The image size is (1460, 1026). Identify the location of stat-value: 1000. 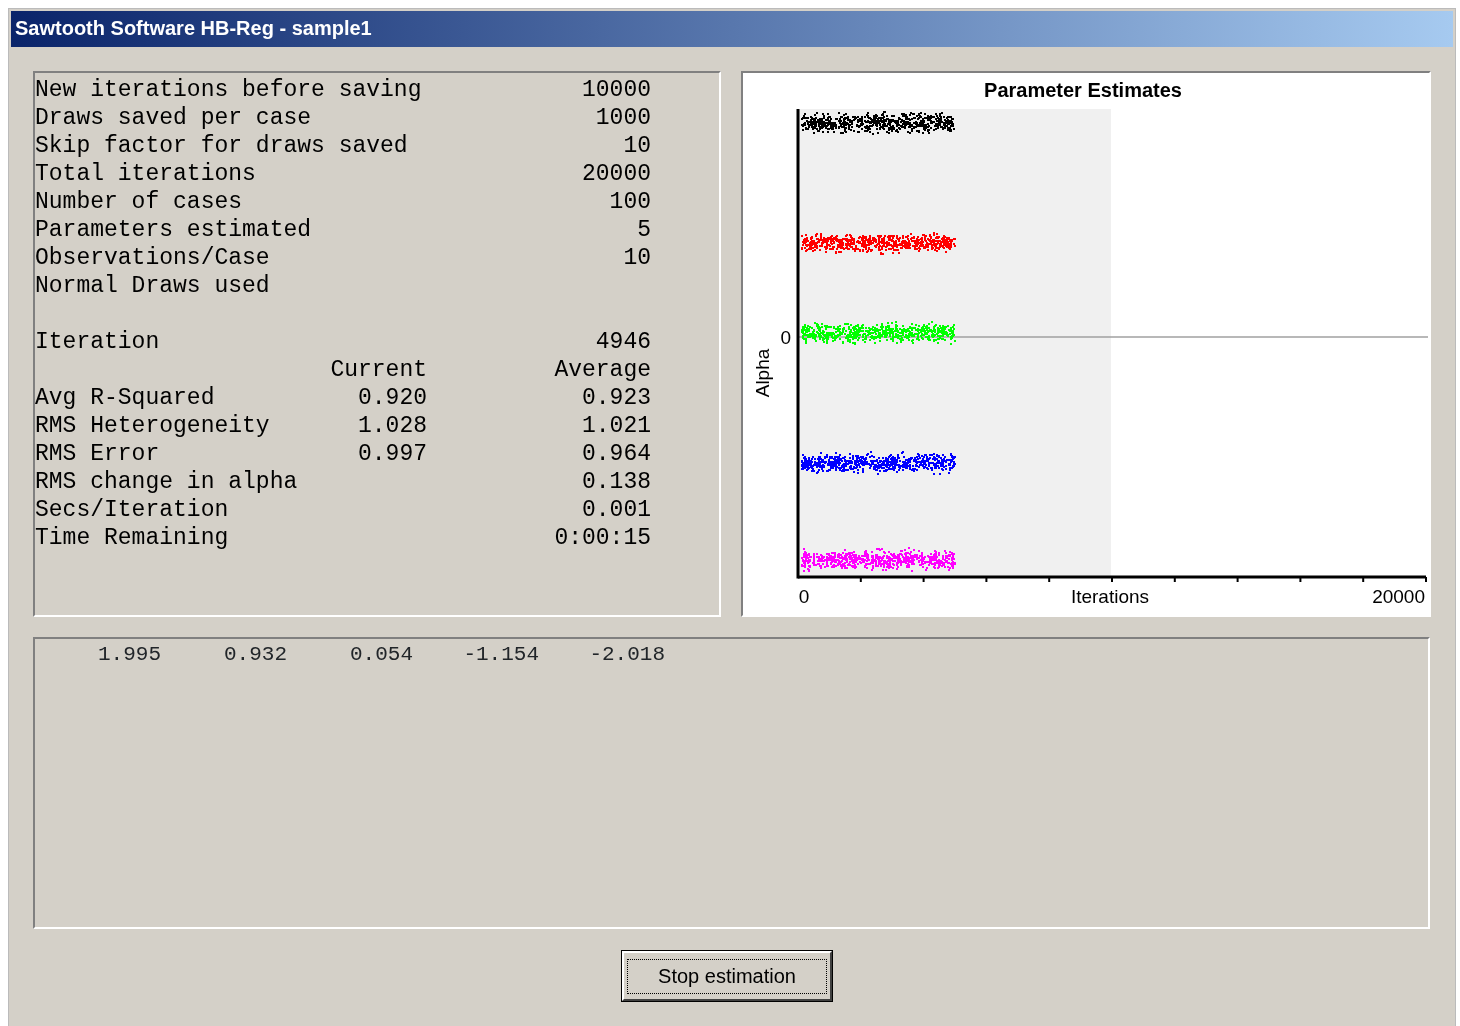
(623, 118).